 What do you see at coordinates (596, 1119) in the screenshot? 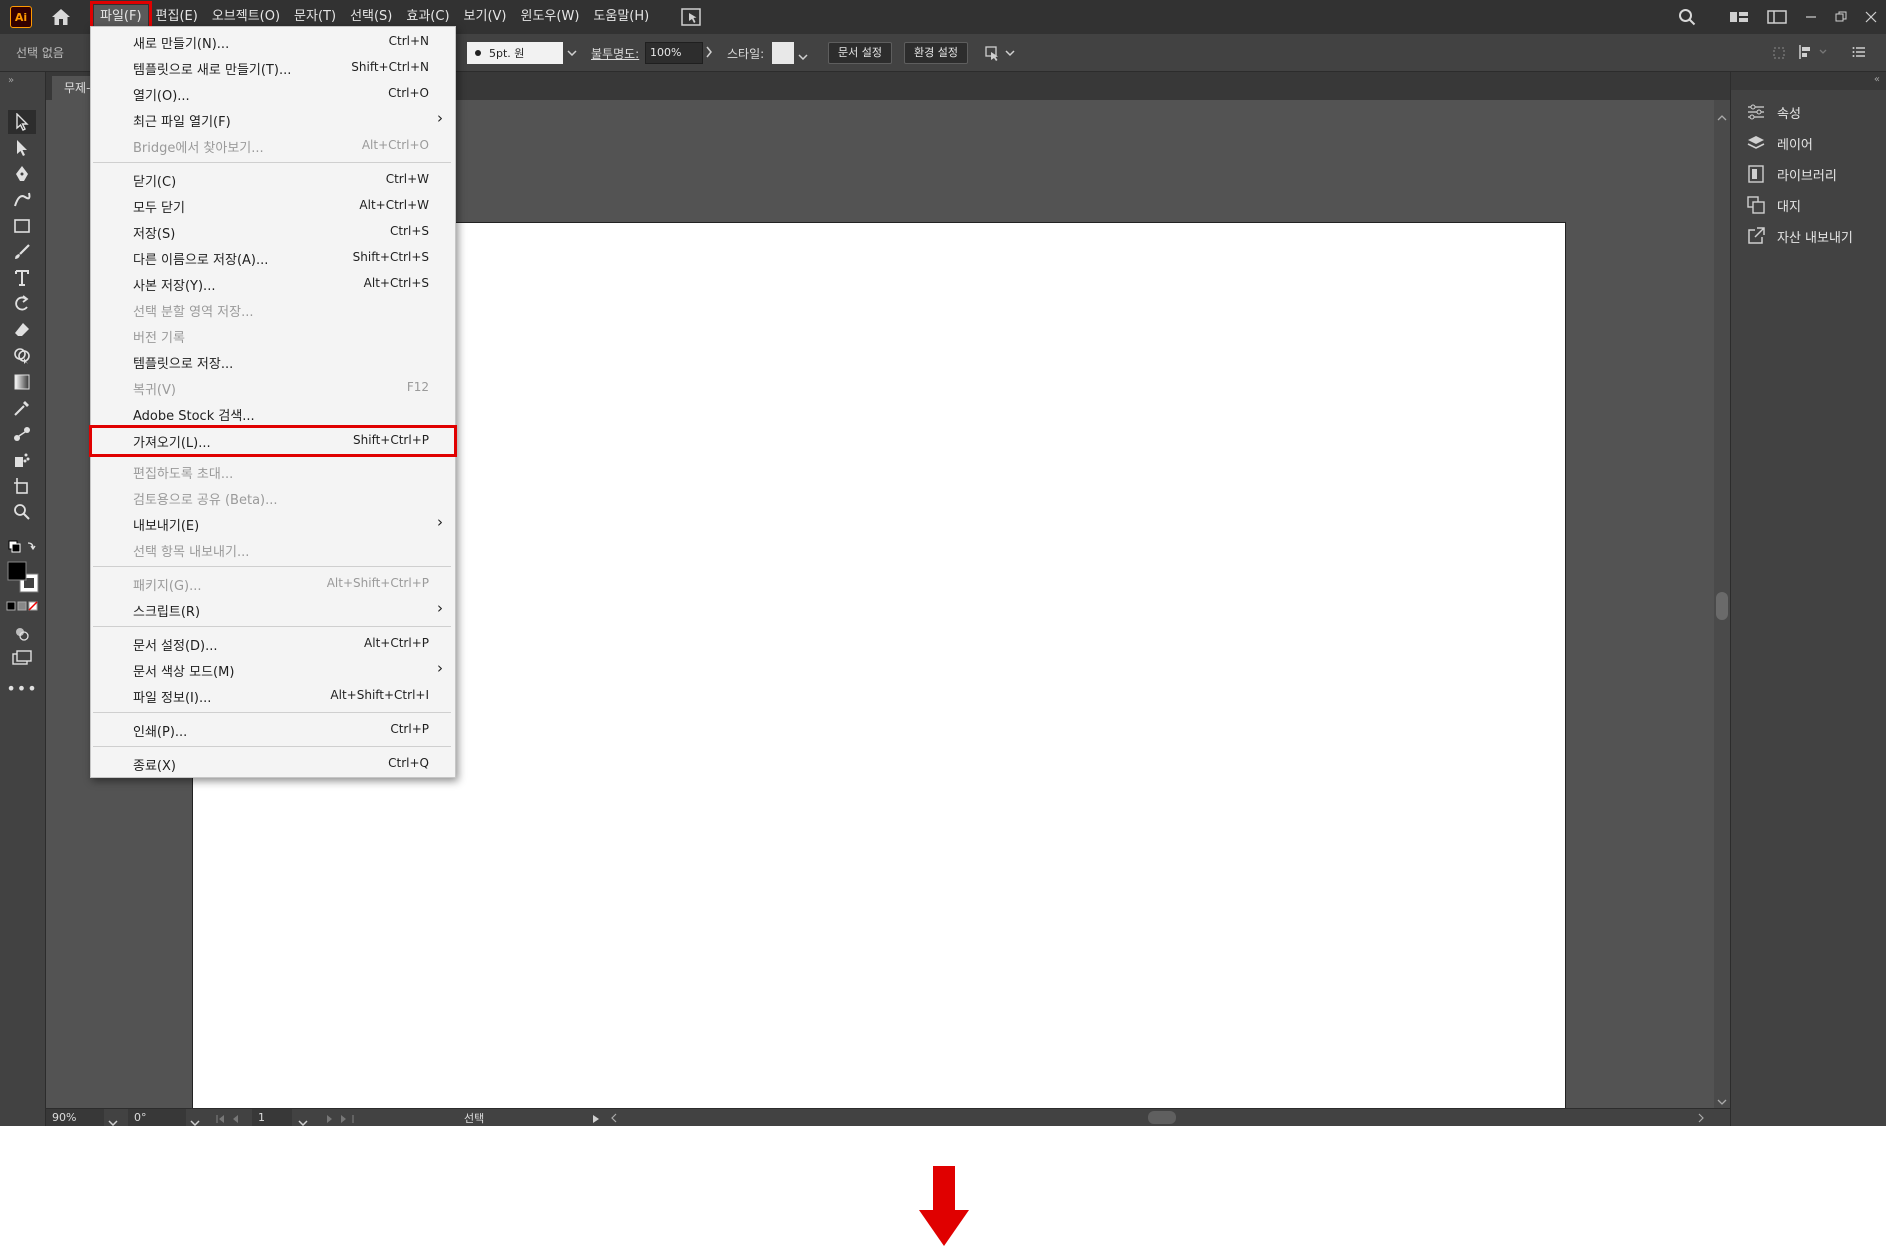
I see `status-menu-icon` at bounding box center [596, 1119].